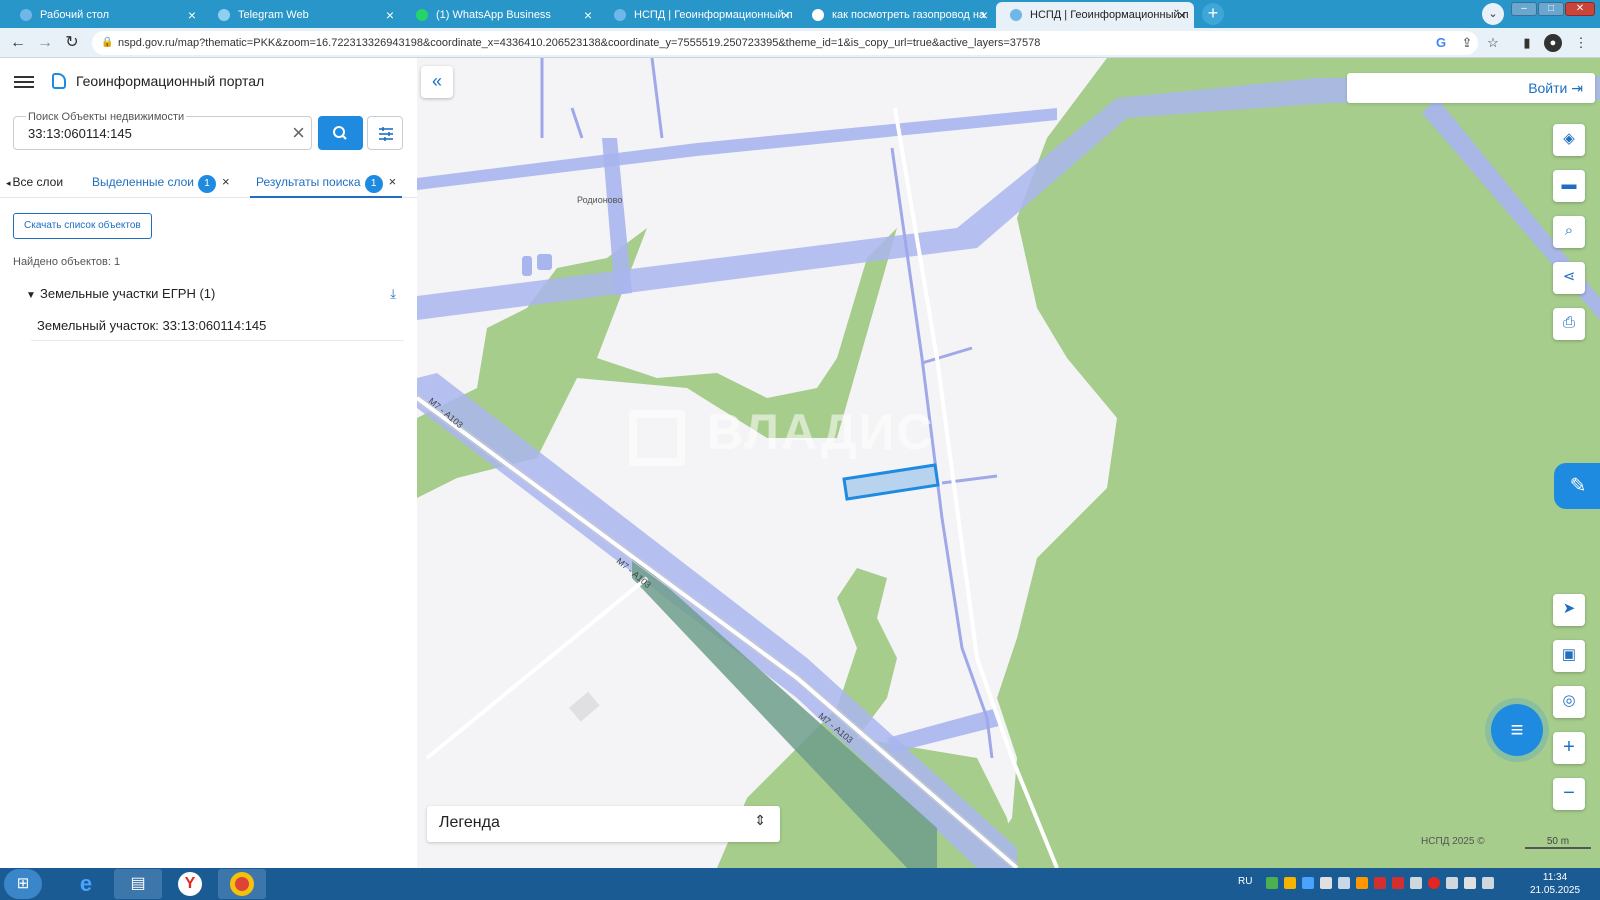  Describe the element at coordinates (1569, 324) in the screenshot. I see `print-button: ⎙` at that location.